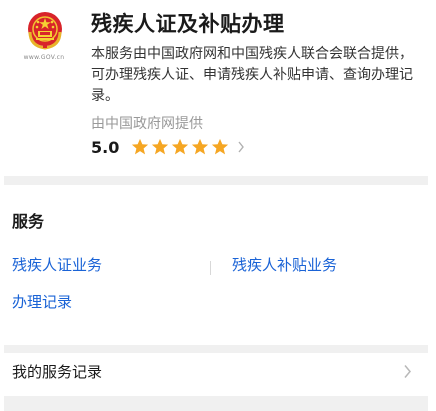  Describe the element at coordinates (284, 264) in the screenshot. I see `service-link-disability-subsidy: 残疾人补贴业务` at that location.